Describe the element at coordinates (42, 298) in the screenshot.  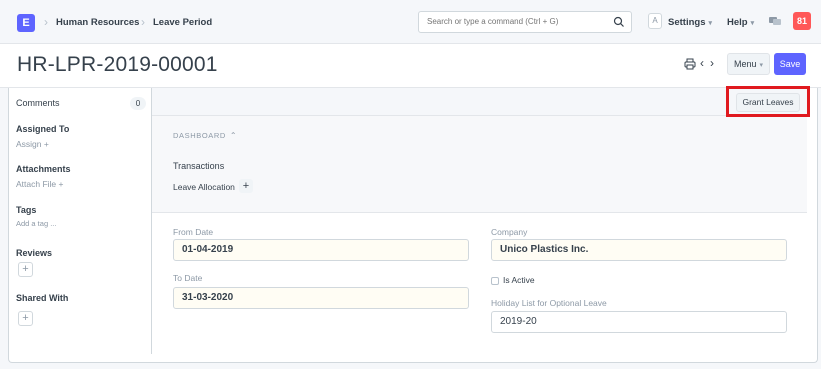
I see `shared-with-label: Shared With` at that location.